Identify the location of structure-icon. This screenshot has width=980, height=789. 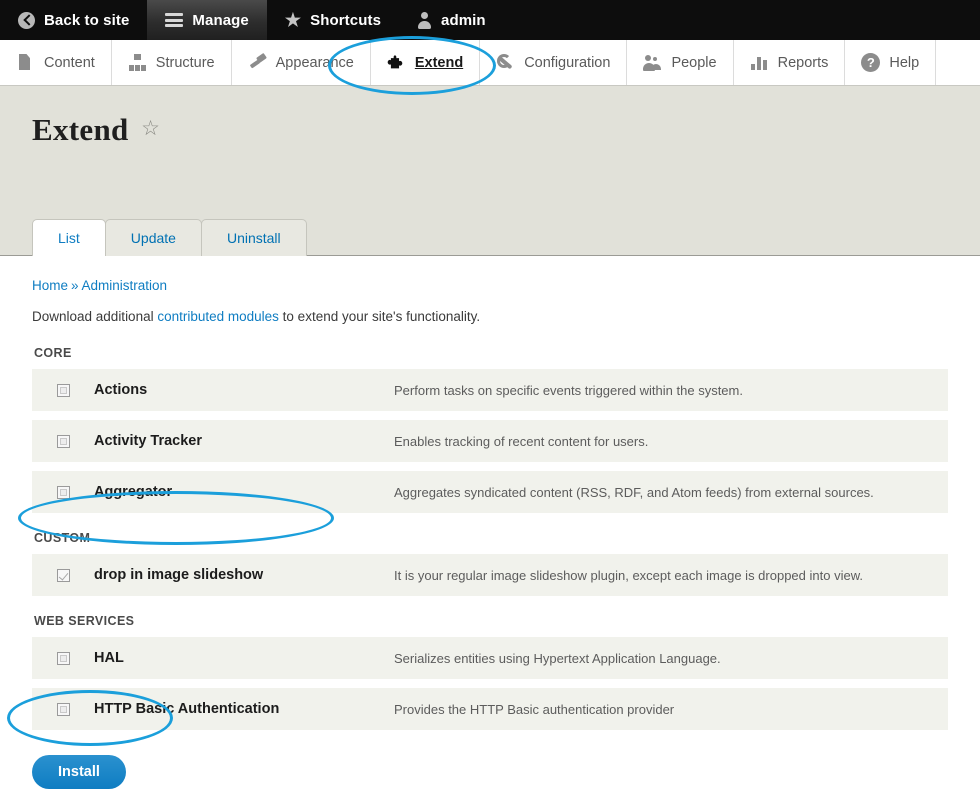
(137, 62).